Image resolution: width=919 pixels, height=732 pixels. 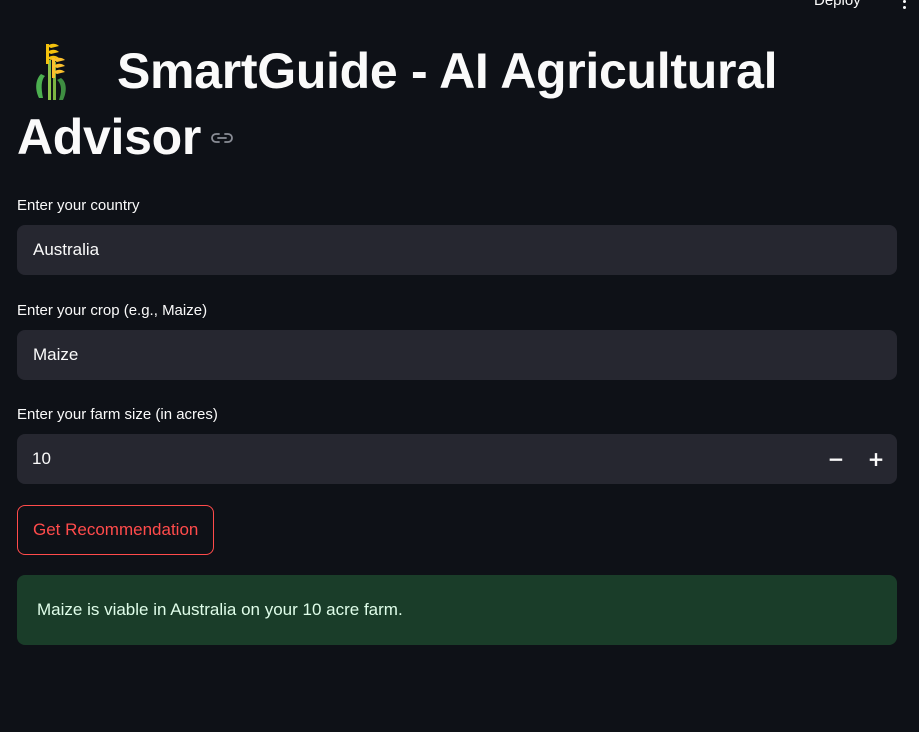 I want to click on decrement-button: −, so click(x=836, y=459).